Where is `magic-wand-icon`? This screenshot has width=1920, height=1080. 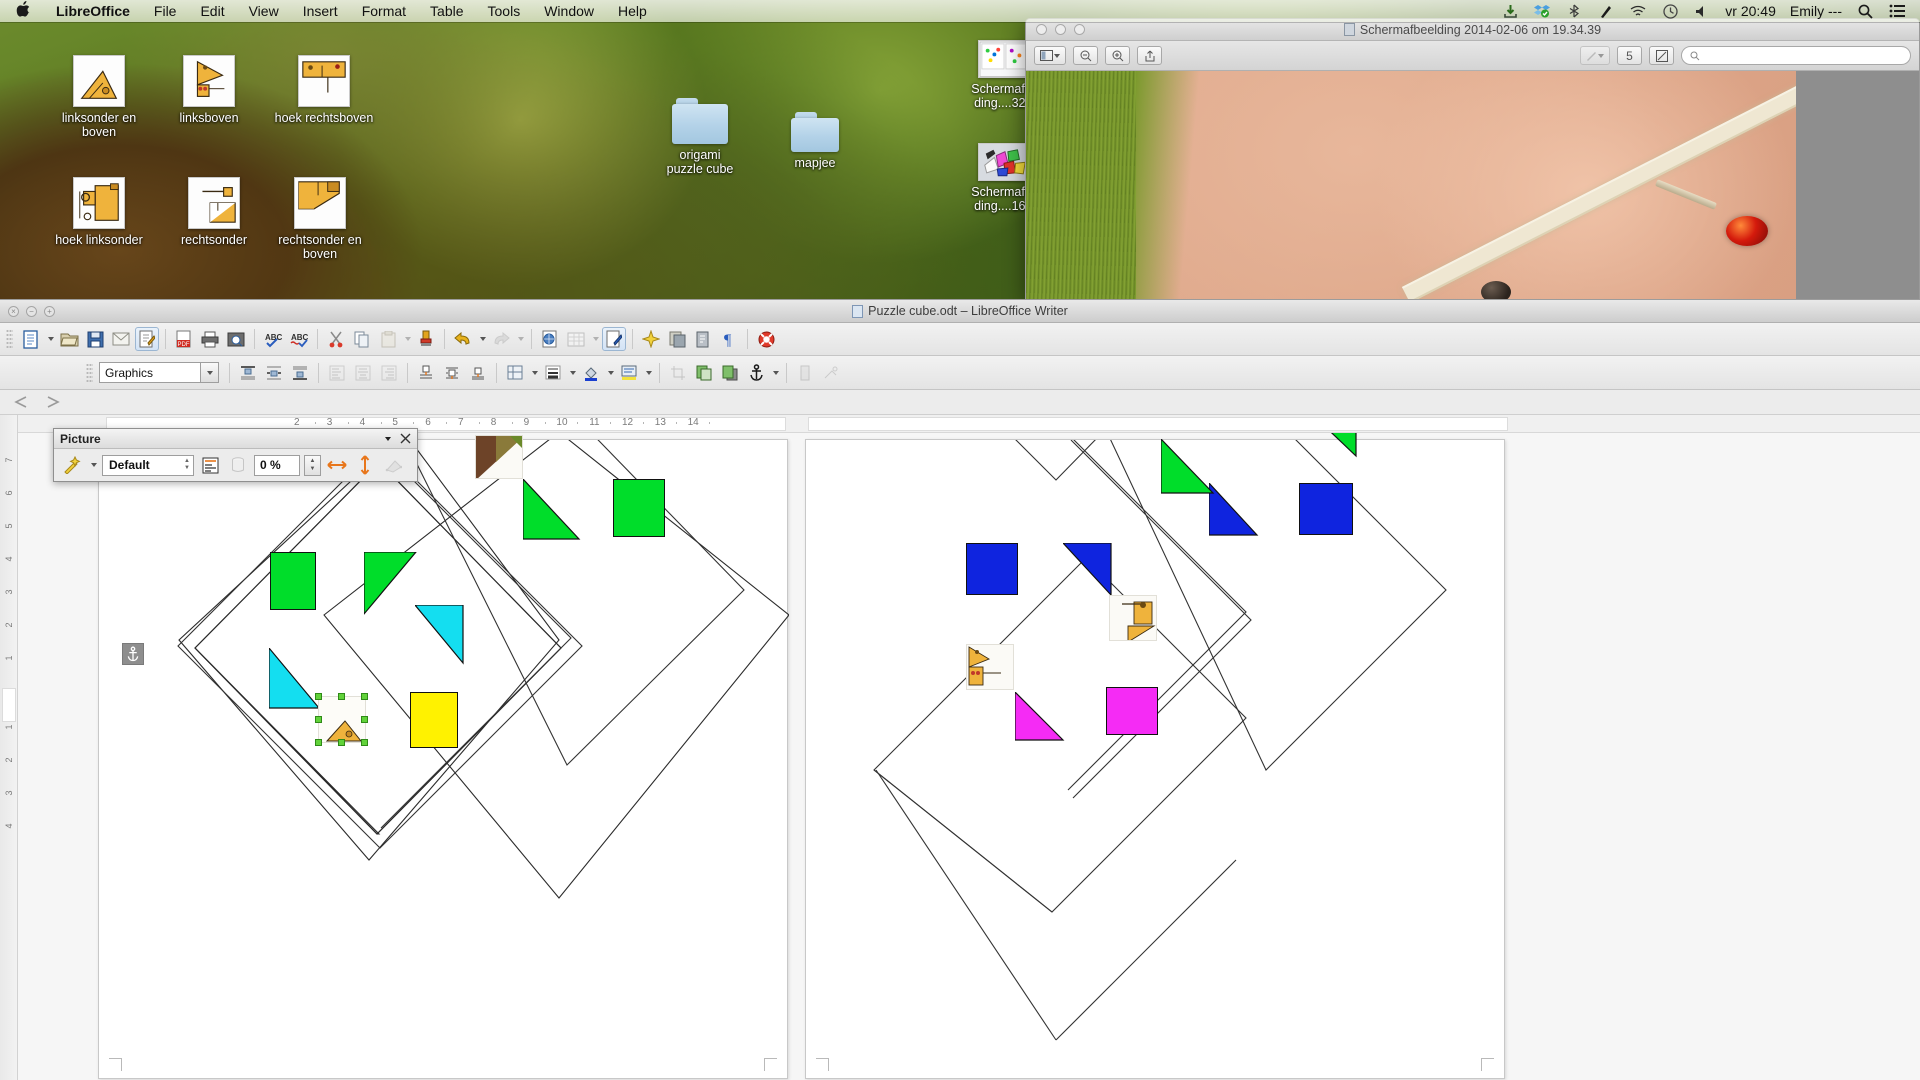
magic-wand-icon is located at coordinates (72, 465).